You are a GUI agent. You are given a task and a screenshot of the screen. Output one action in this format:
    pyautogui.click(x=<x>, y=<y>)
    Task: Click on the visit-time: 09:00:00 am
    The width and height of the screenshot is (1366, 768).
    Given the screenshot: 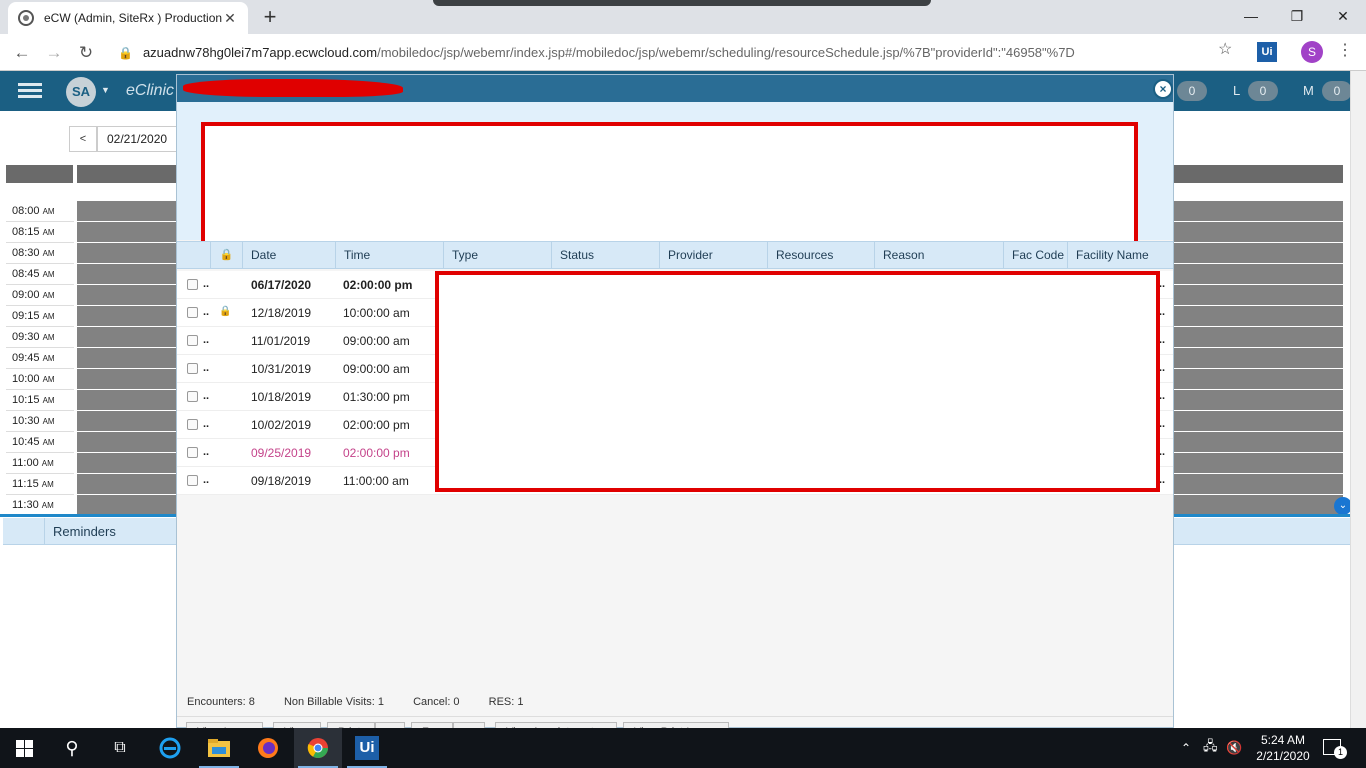 What is the action you would take?
    pyautogui.click(x=376, y=341)
    